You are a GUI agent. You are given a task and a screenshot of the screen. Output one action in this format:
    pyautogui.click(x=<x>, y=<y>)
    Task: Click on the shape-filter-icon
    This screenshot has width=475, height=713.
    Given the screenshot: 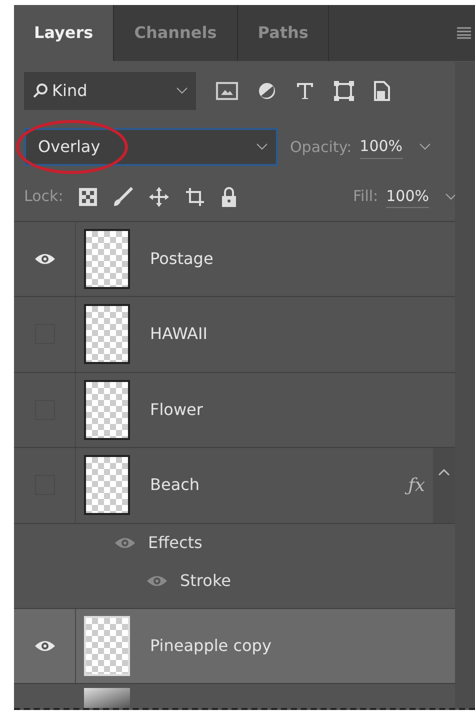 What is the action you would take?
    pyautogui.click(x=344, y=91)
    